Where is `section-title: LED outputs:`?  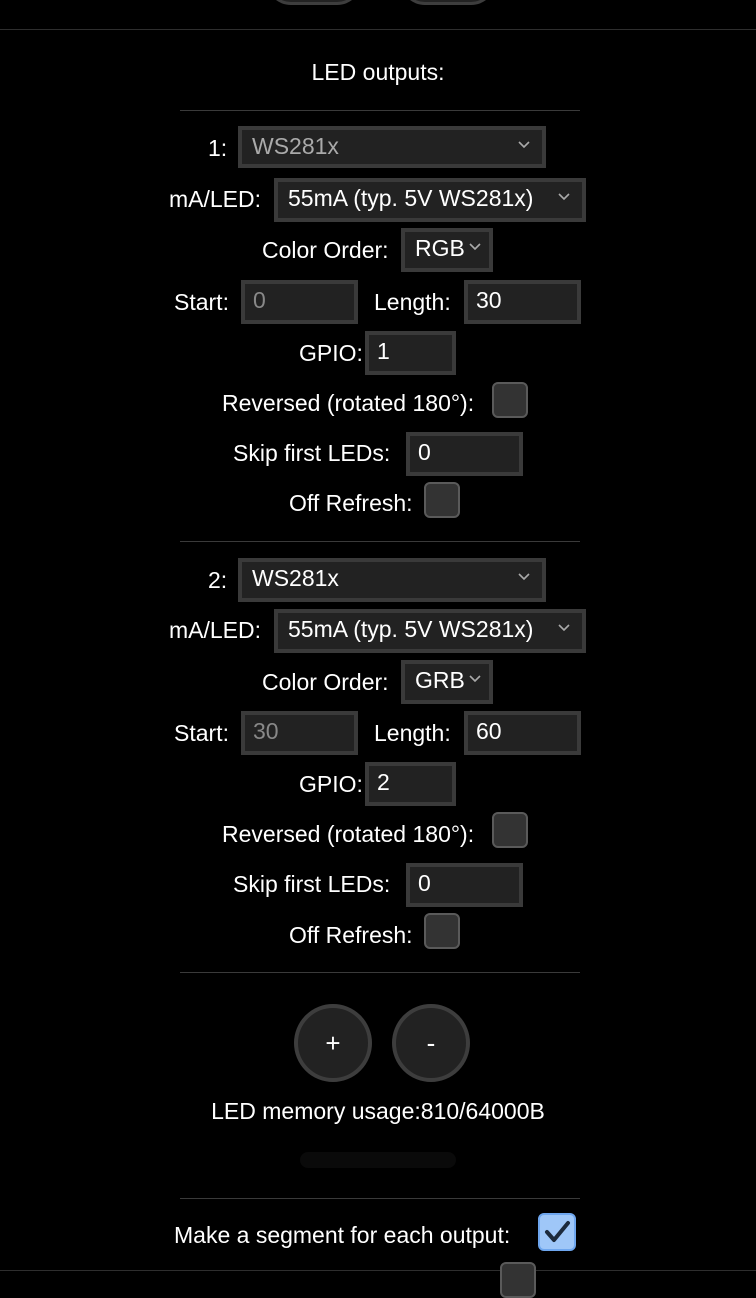 section-title: LED outputs: is located at coordinates (378, 72).